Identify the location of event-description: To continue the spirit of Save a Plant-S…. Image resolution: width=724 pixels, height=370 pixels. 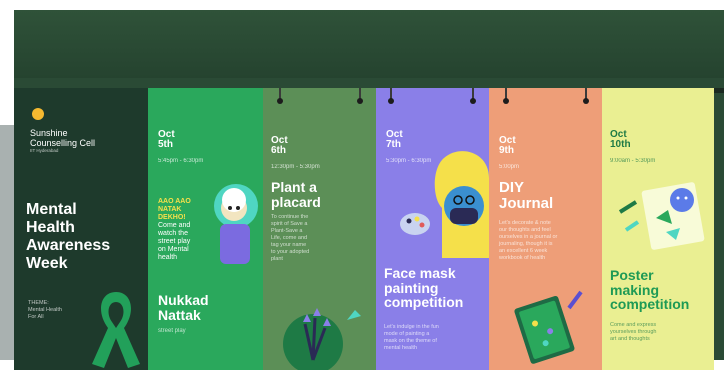
(290, 238).